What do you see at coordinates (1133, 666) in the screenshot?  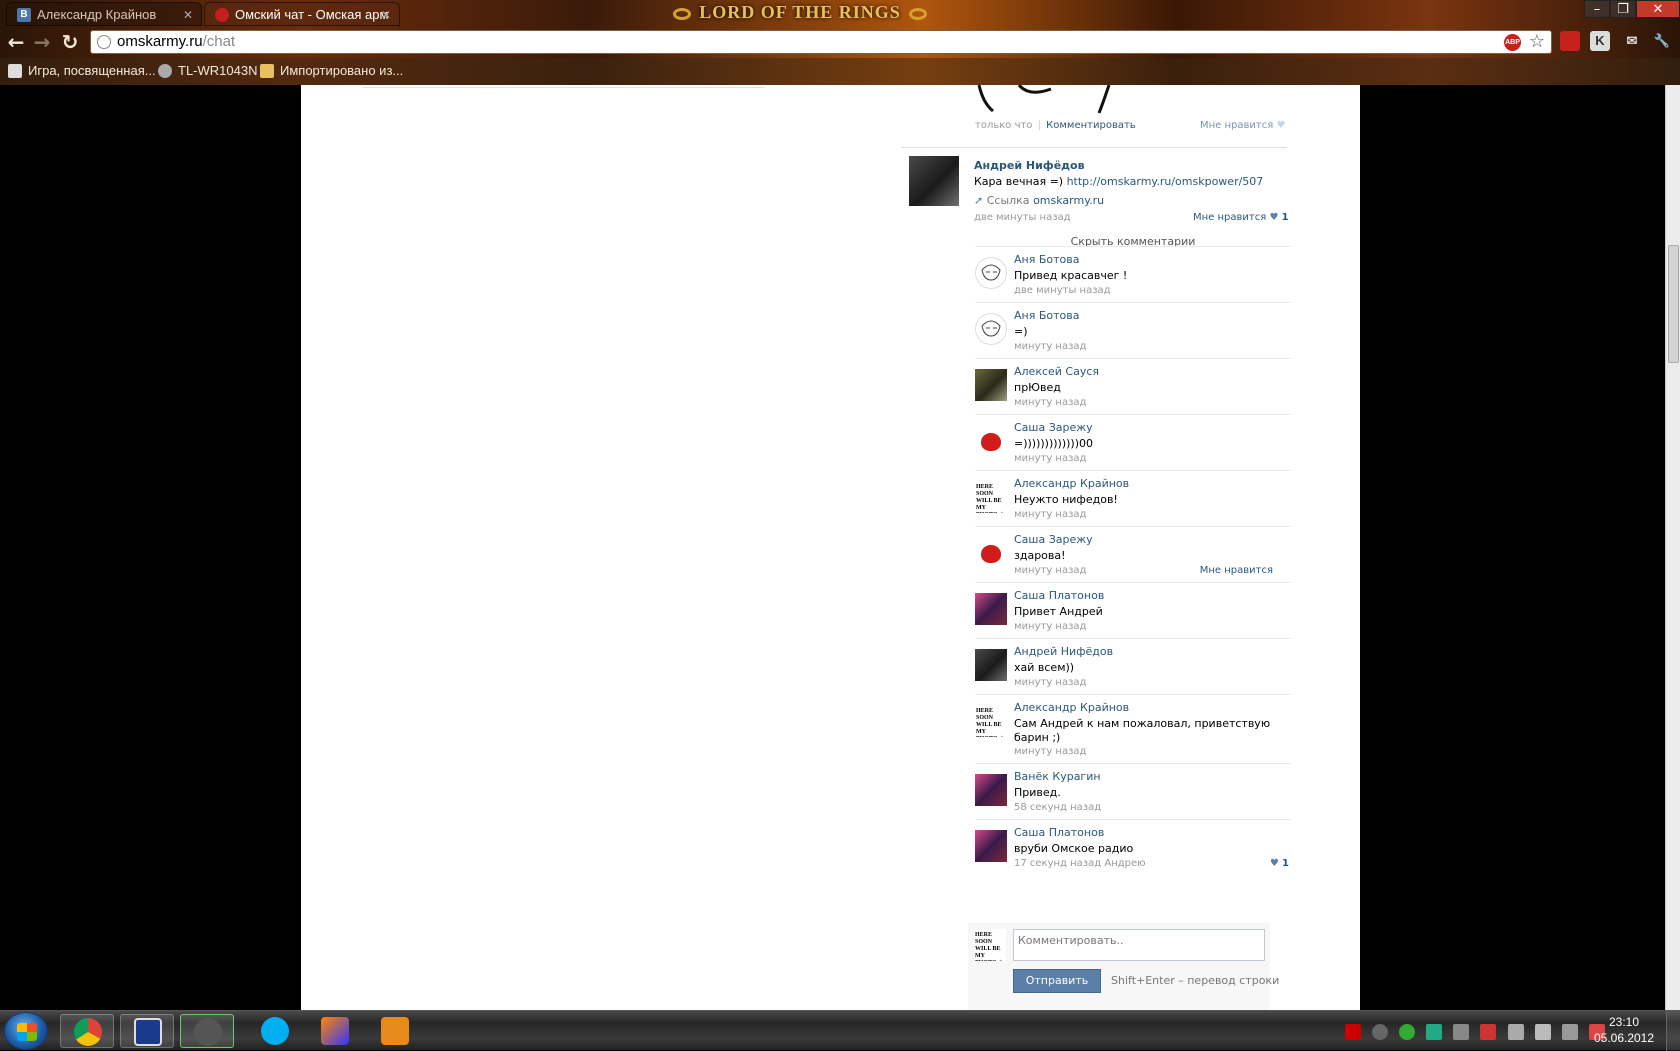 I see `comment-item: Андрей Нифёдов хай всем)) минуту назад` at bounding box center [1133, 666].